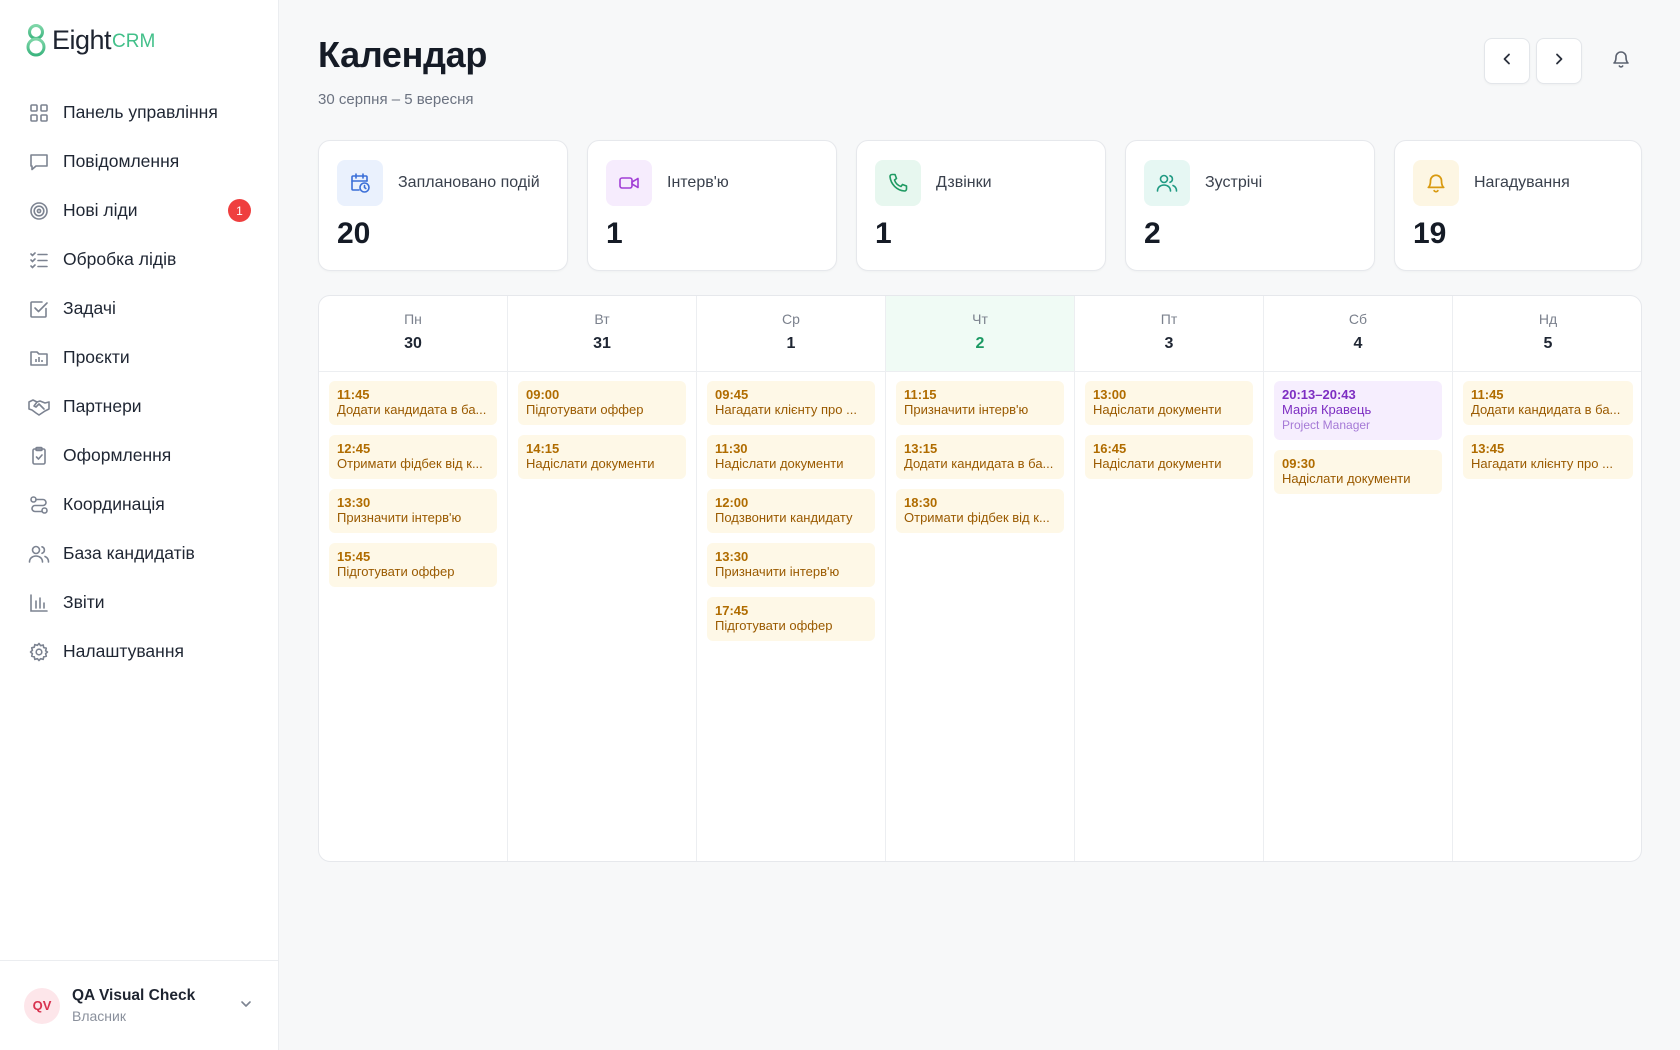 The width and height of the screenshot is (1680, 1050). I want to click on stat-label: Дзвінки, so click(964, 182).